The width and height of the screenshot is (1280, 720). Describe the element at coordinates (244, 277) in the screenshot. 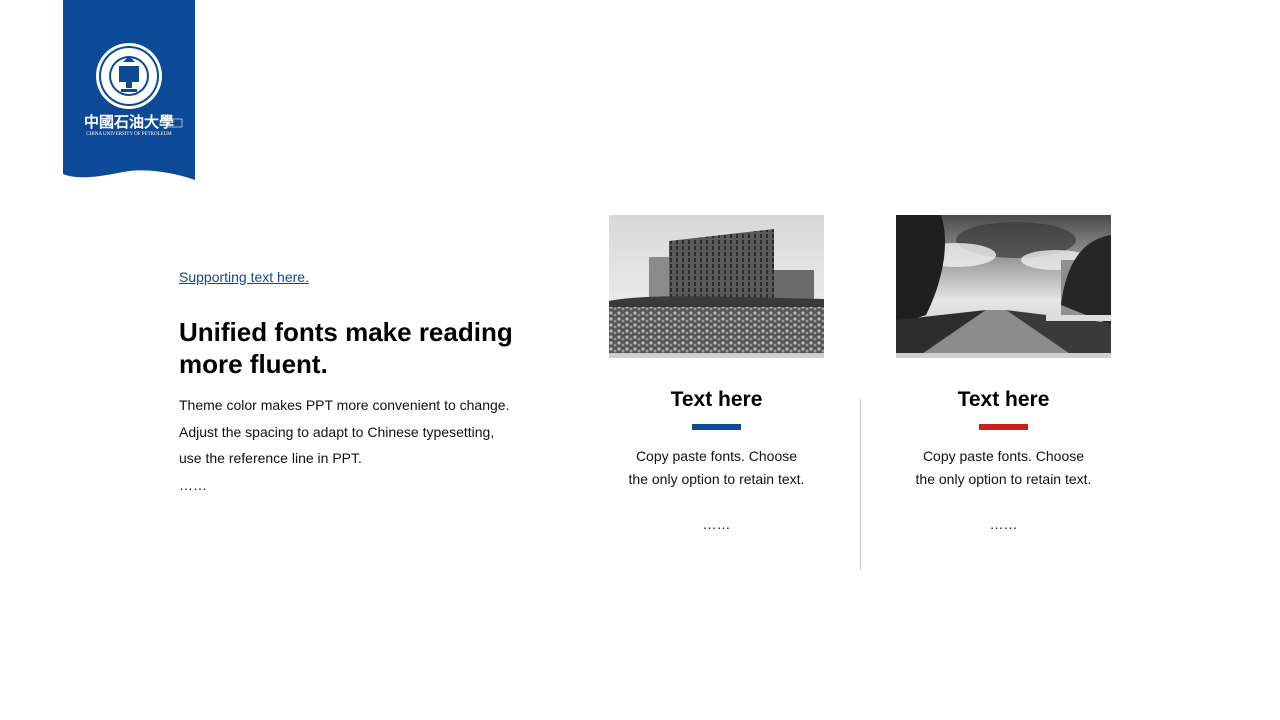

I see `supporting-link: Supporting text here.` at that location.